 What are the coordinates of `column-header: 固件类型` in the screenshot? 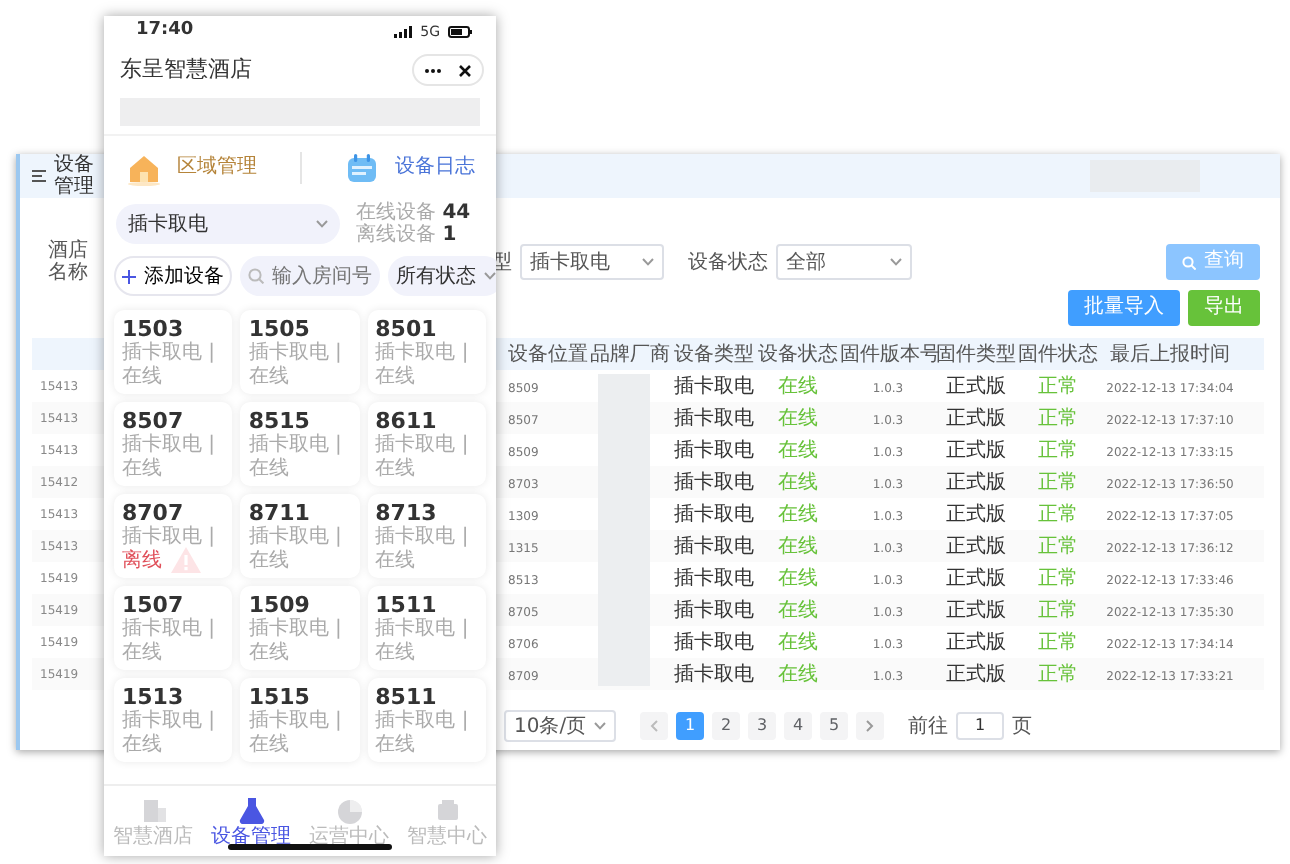 It's located at (976, 355).